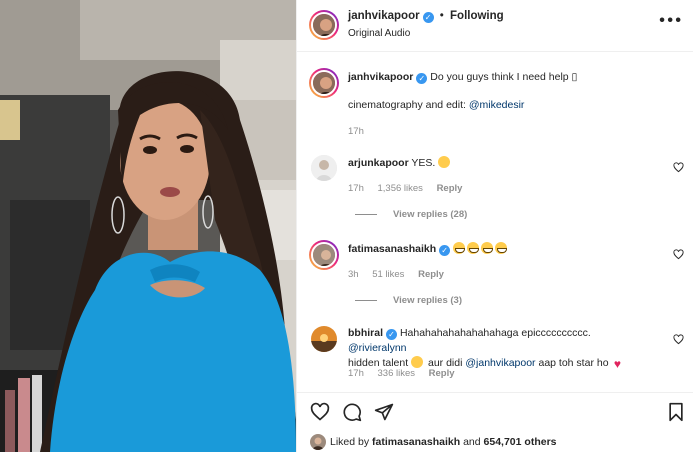 This screenshot has height=452, width=693. Describe the element at coordinates (377, 348) in the screenshot. I see `comment-mention: @rivieralynn` at that location.